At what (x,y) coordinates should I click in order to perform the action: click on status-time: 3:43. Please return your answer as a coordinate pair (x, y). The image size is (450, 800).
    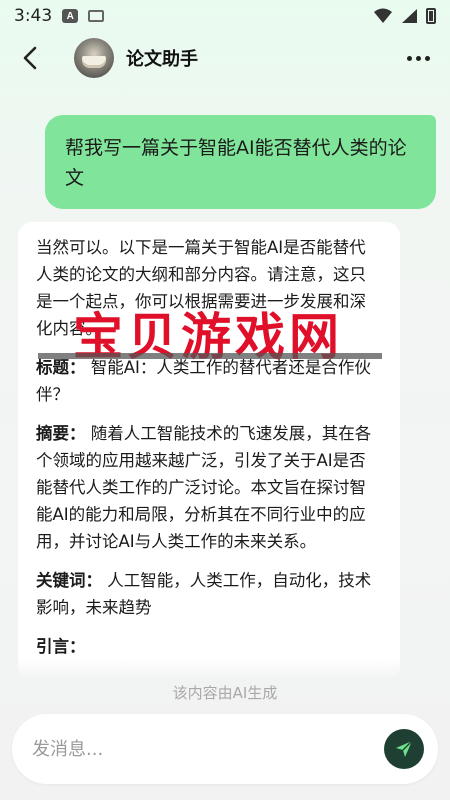
    Looking at the image, I should click on (33, 16).